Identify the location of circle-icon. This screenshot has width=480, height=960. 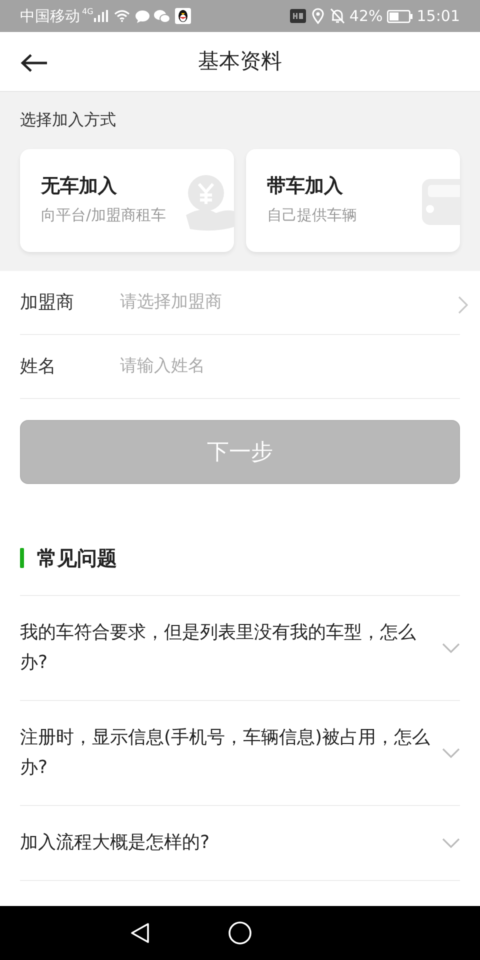
(240, 933).